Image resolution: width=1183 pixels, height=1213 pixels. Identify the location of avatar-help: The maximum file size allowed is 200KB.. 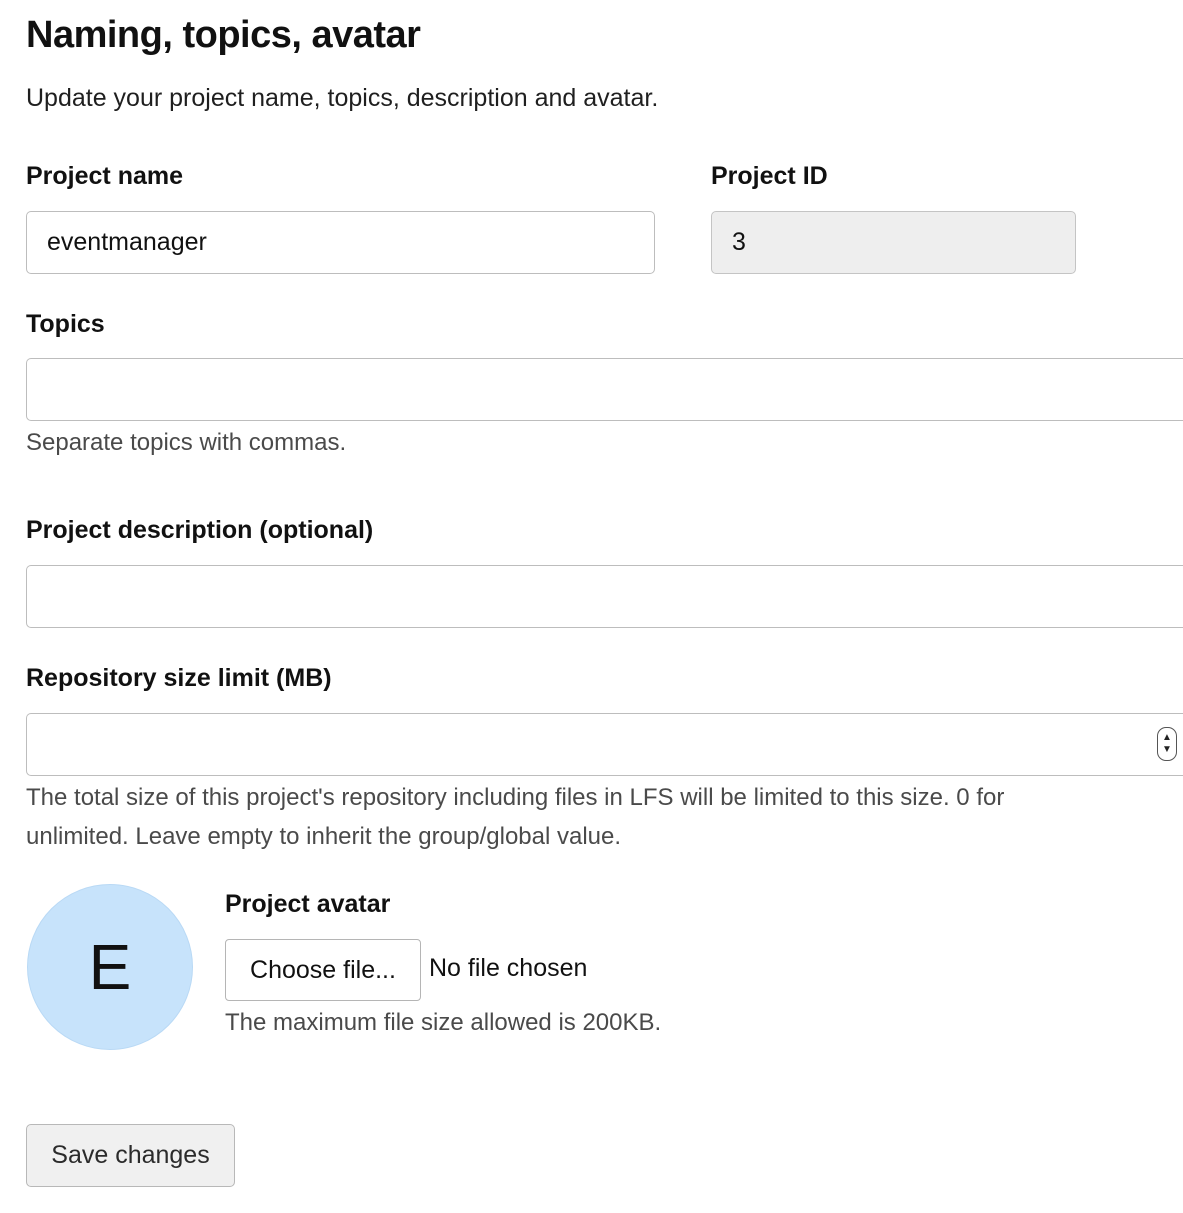
(443, 1022).